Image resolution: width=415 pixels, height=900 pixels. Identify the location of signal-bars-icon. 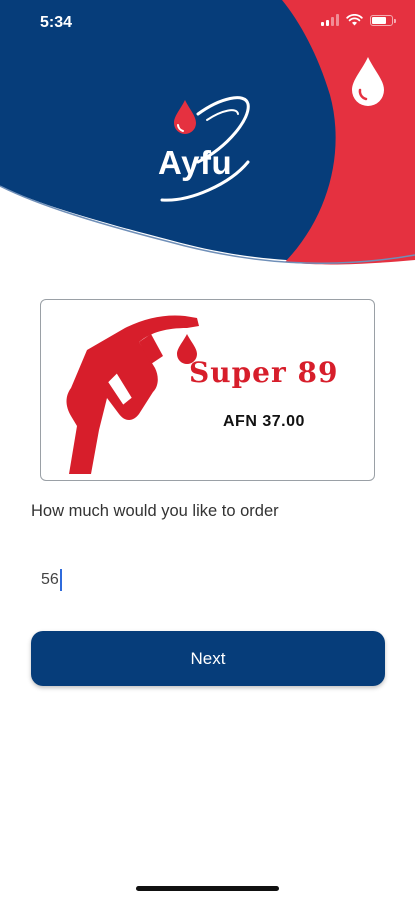
(330, 20).